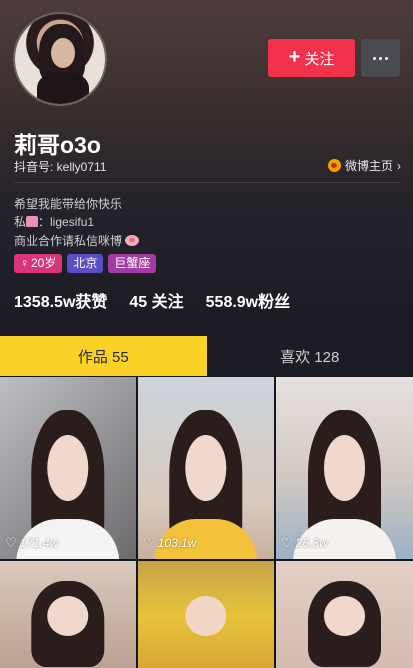 Image resolution: width=413 pixels, height=668 pixels. I want to click on avatar, so click(60, 59).